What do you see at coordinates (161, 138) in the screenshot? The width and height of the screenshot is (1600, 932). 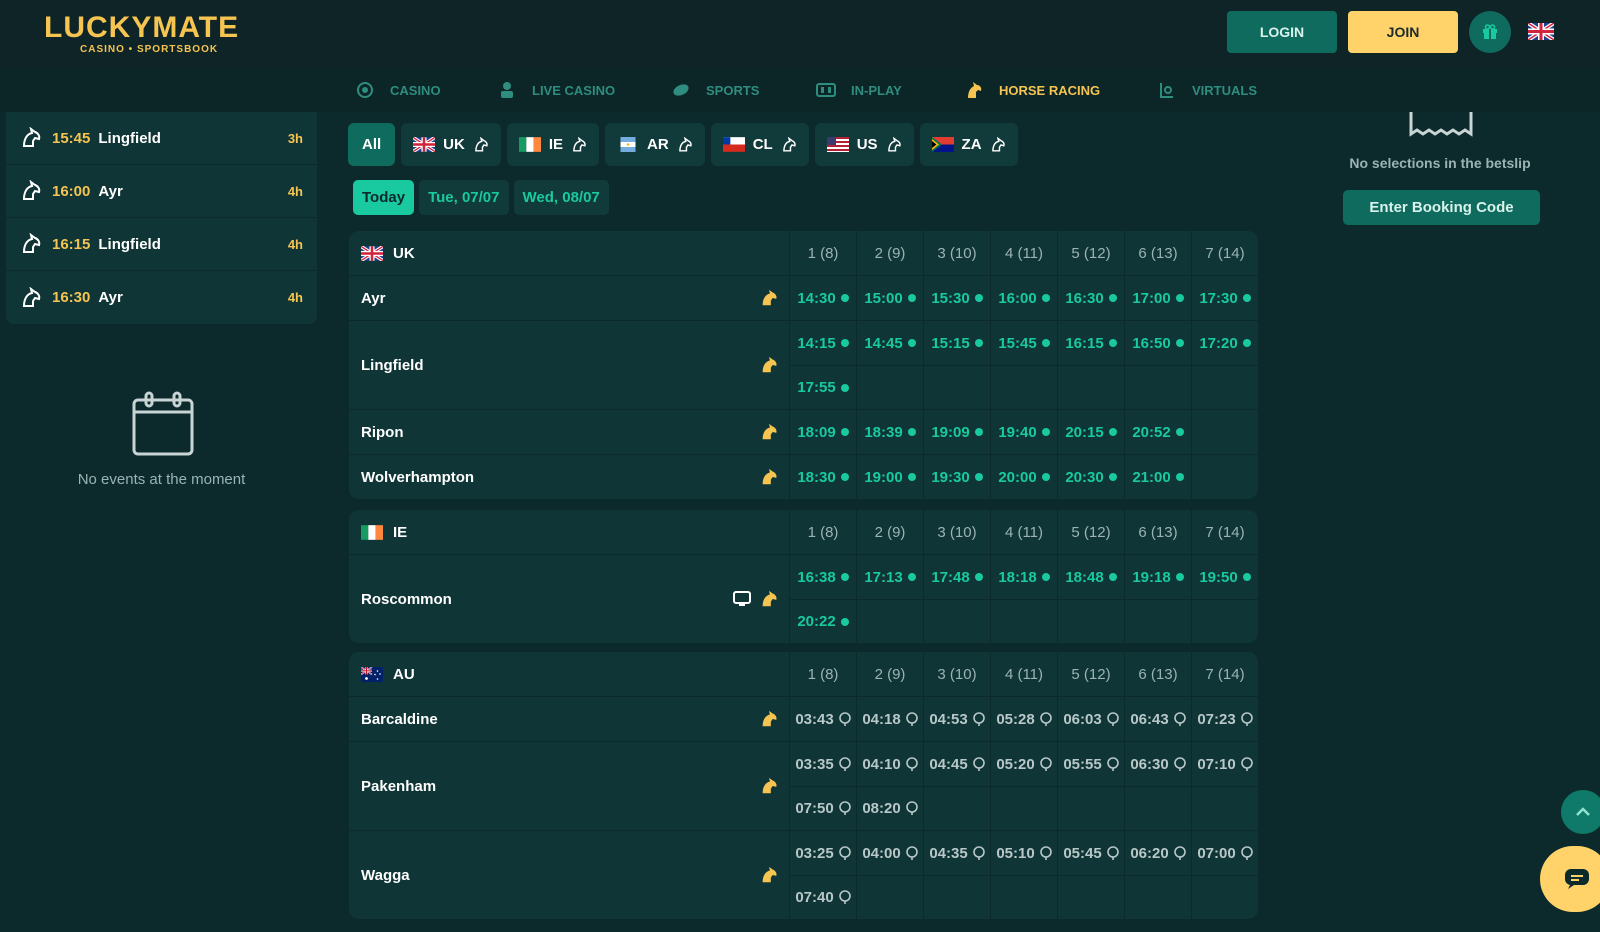 I see `upcoming-race-item: 15:45 Lingfield 3h` at bounding box center [161, 138].